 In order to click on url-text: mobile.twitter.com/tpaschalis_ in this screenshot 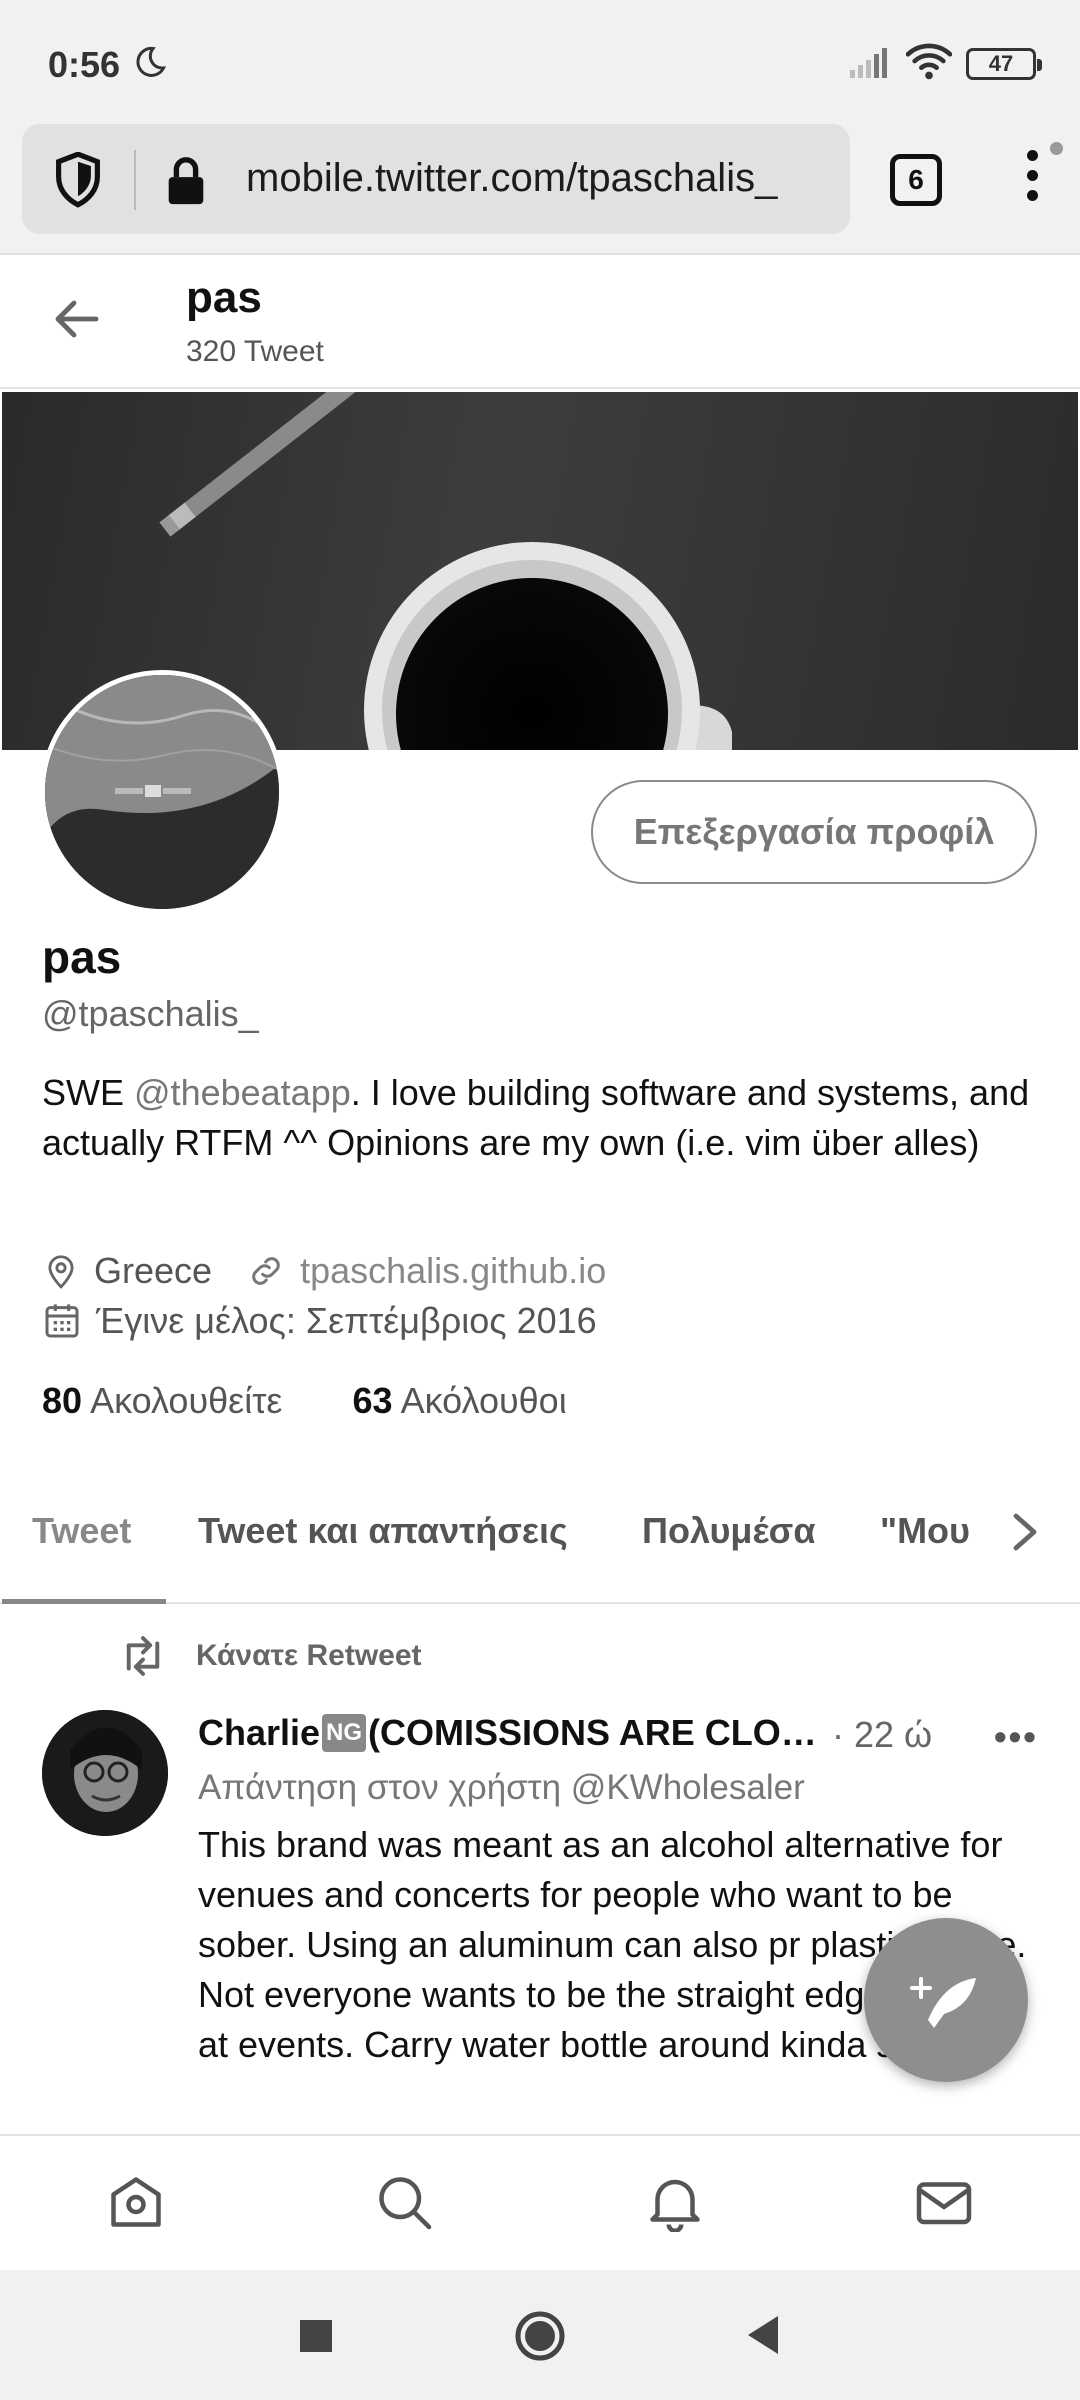, I will do `click(511, 178)`.